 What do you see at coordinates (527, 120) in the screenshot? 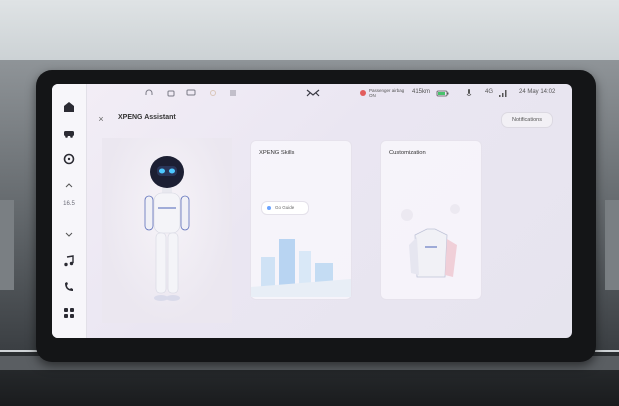
I see `notifications-button: Notifications` at bounding box center [527, 120].